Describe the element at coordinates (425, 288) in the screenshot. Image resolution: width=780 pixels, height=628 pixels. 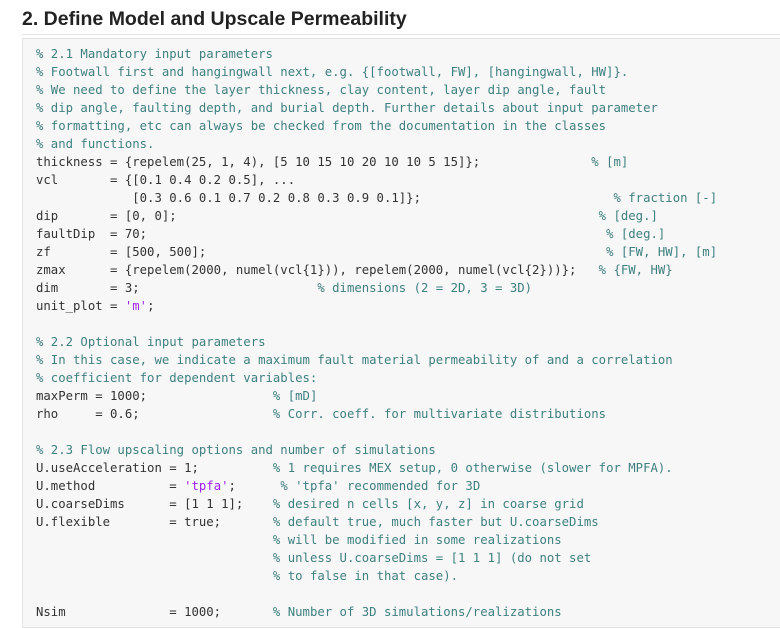
I see `code-comment: % dimensions (2 = 2D, 3 = 3D)` at that location.